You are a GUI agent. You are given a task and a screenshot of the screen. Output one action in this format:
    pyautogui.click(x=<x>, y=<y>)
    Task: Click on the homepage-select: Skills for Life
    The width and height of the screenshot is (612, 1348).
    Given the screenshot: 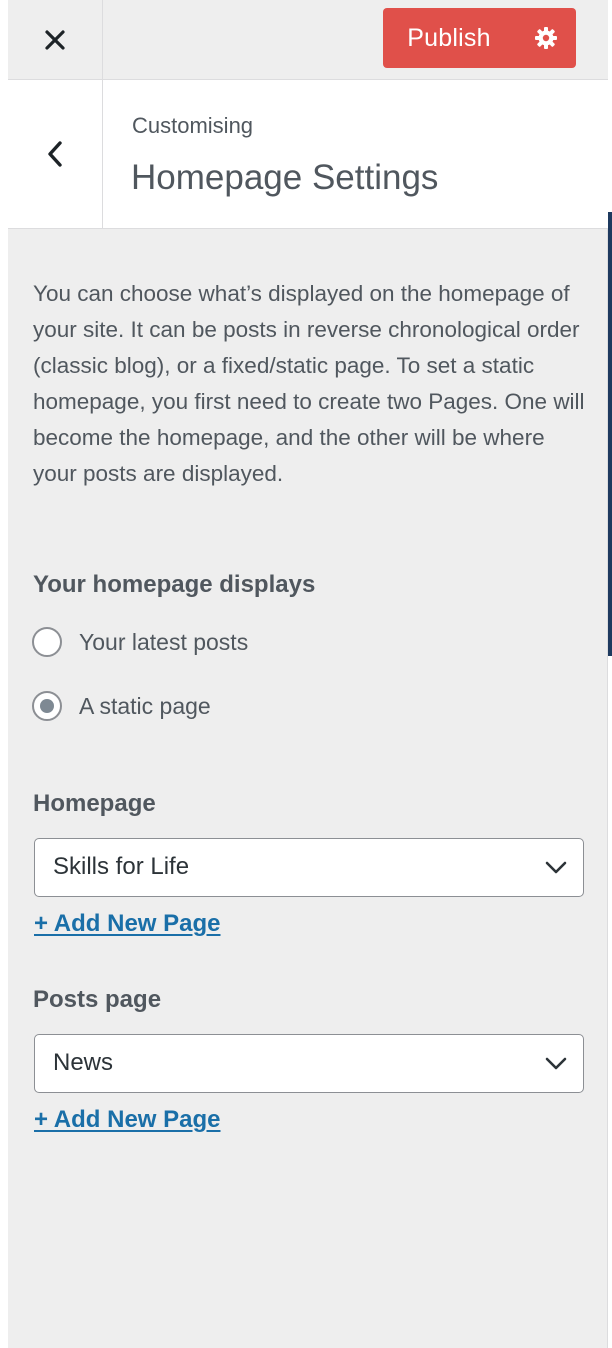 What is the action you would take?
    pyautogui.click(x=309, y=867)
    